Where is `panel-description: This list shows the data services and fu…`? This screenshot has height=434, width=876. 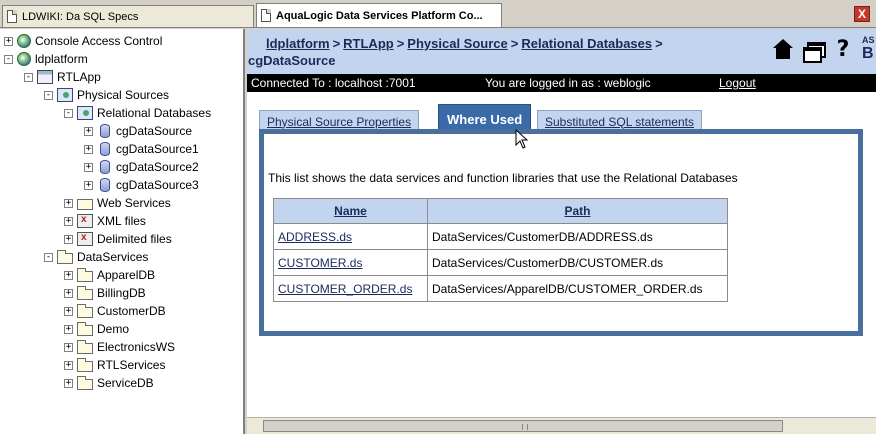
panel-description: This list shows the data services and fu… is located at coordinates (503, 178).